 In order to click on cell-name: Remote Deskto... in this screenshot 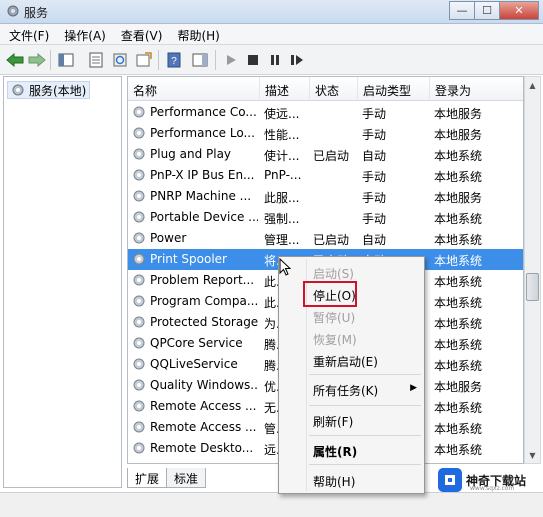, I will do `click(202, 448)`.